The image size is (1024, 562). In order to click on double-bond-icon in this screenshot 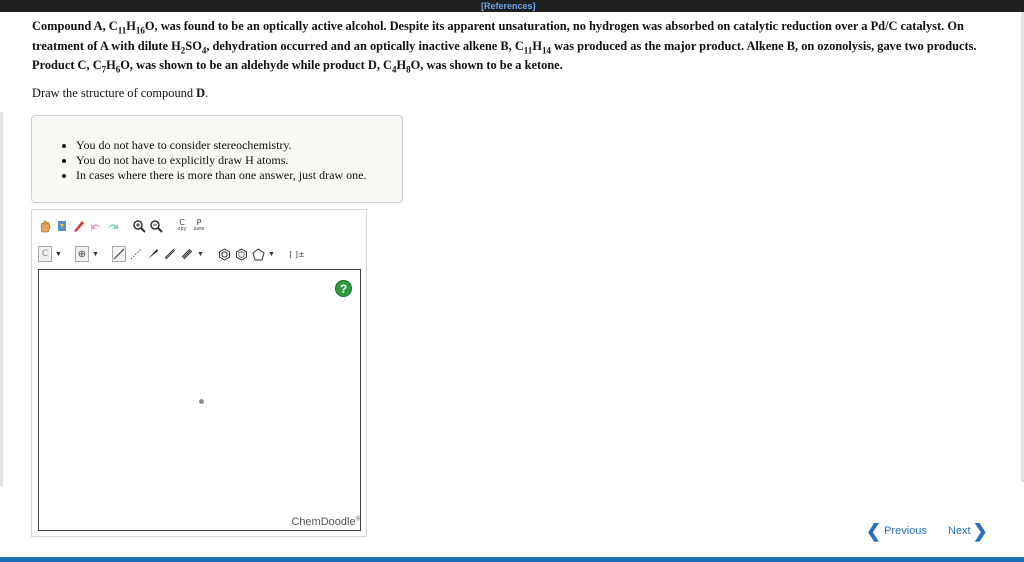, I will do `click(170, 254)`.